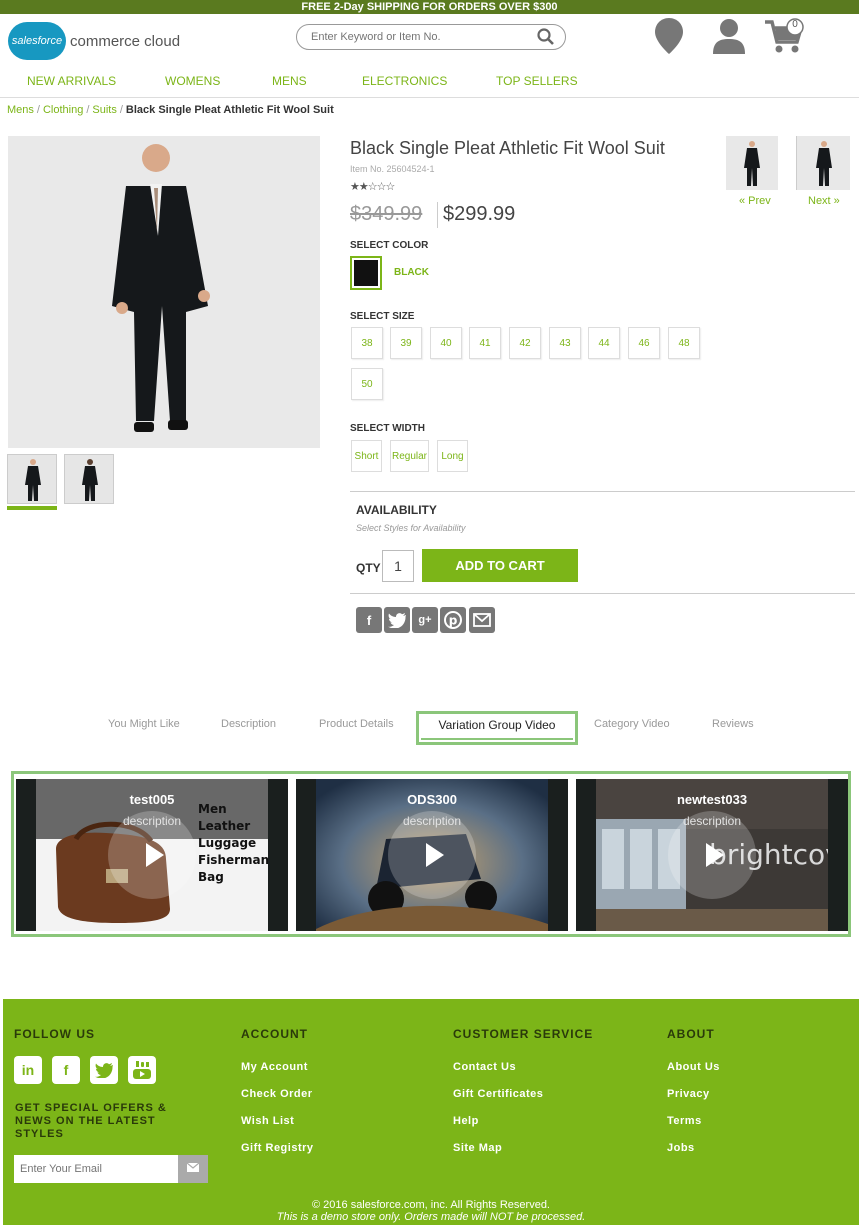 This screenshot has width=859, height=1225. Describe the element at coordinates (424, 37) in the screenshot. I see `search-input` at that location.